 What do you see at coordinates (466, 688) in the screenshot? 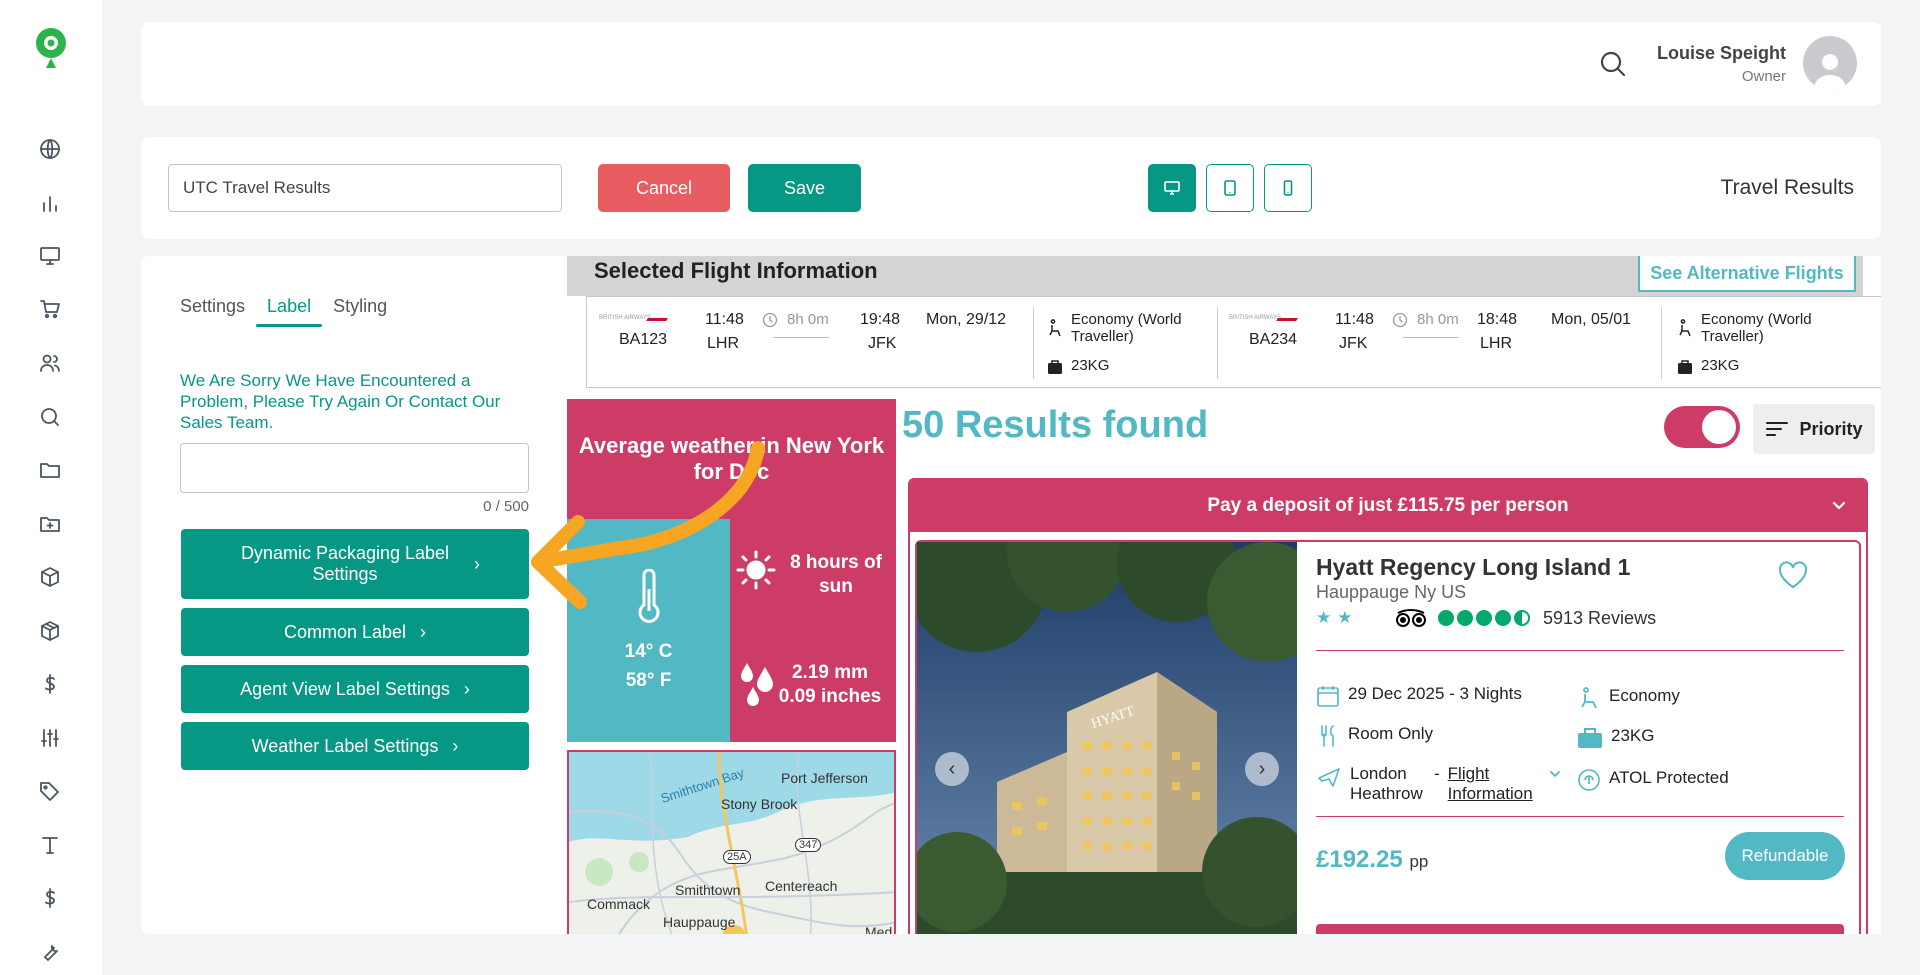
I see `chevron-right-icon: ›` at bounding box center [466, 688].